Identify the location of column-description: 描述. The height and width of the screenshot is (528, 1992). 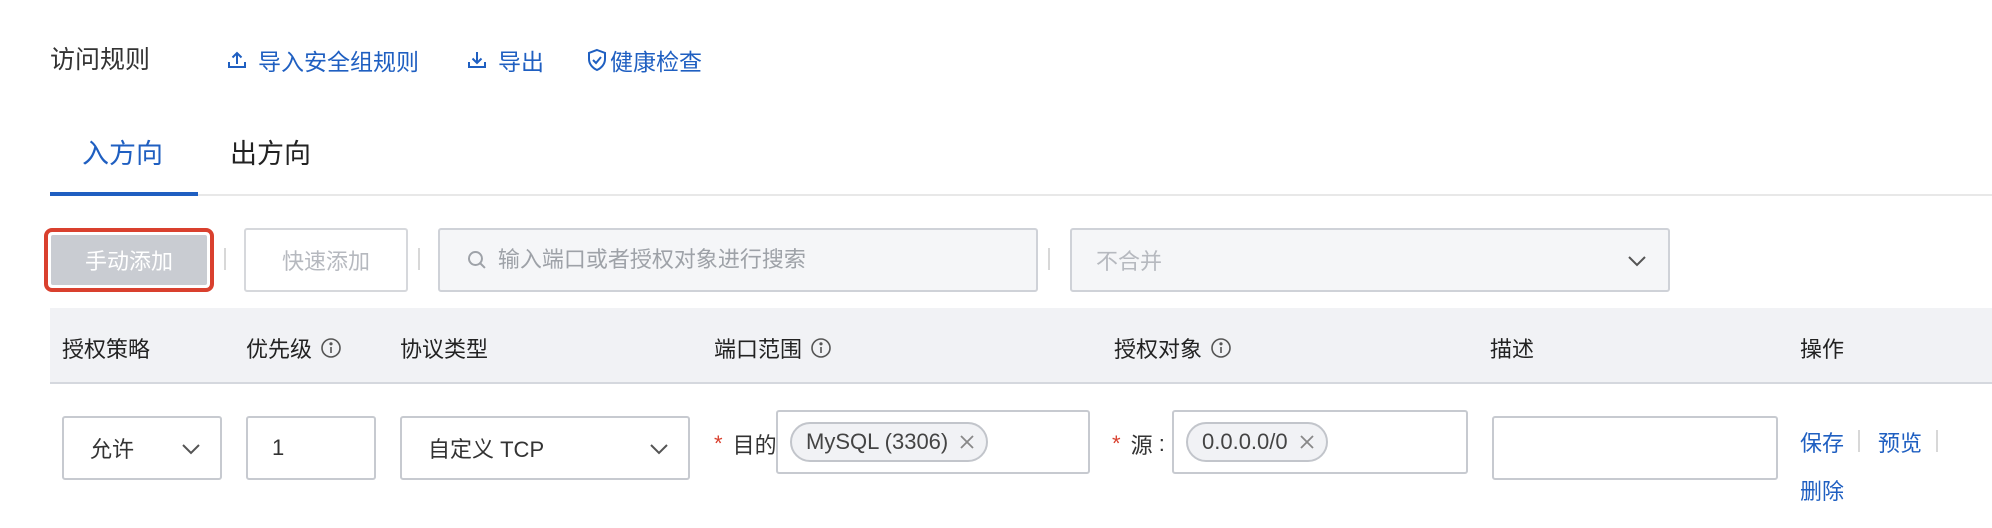
(1512, 349).